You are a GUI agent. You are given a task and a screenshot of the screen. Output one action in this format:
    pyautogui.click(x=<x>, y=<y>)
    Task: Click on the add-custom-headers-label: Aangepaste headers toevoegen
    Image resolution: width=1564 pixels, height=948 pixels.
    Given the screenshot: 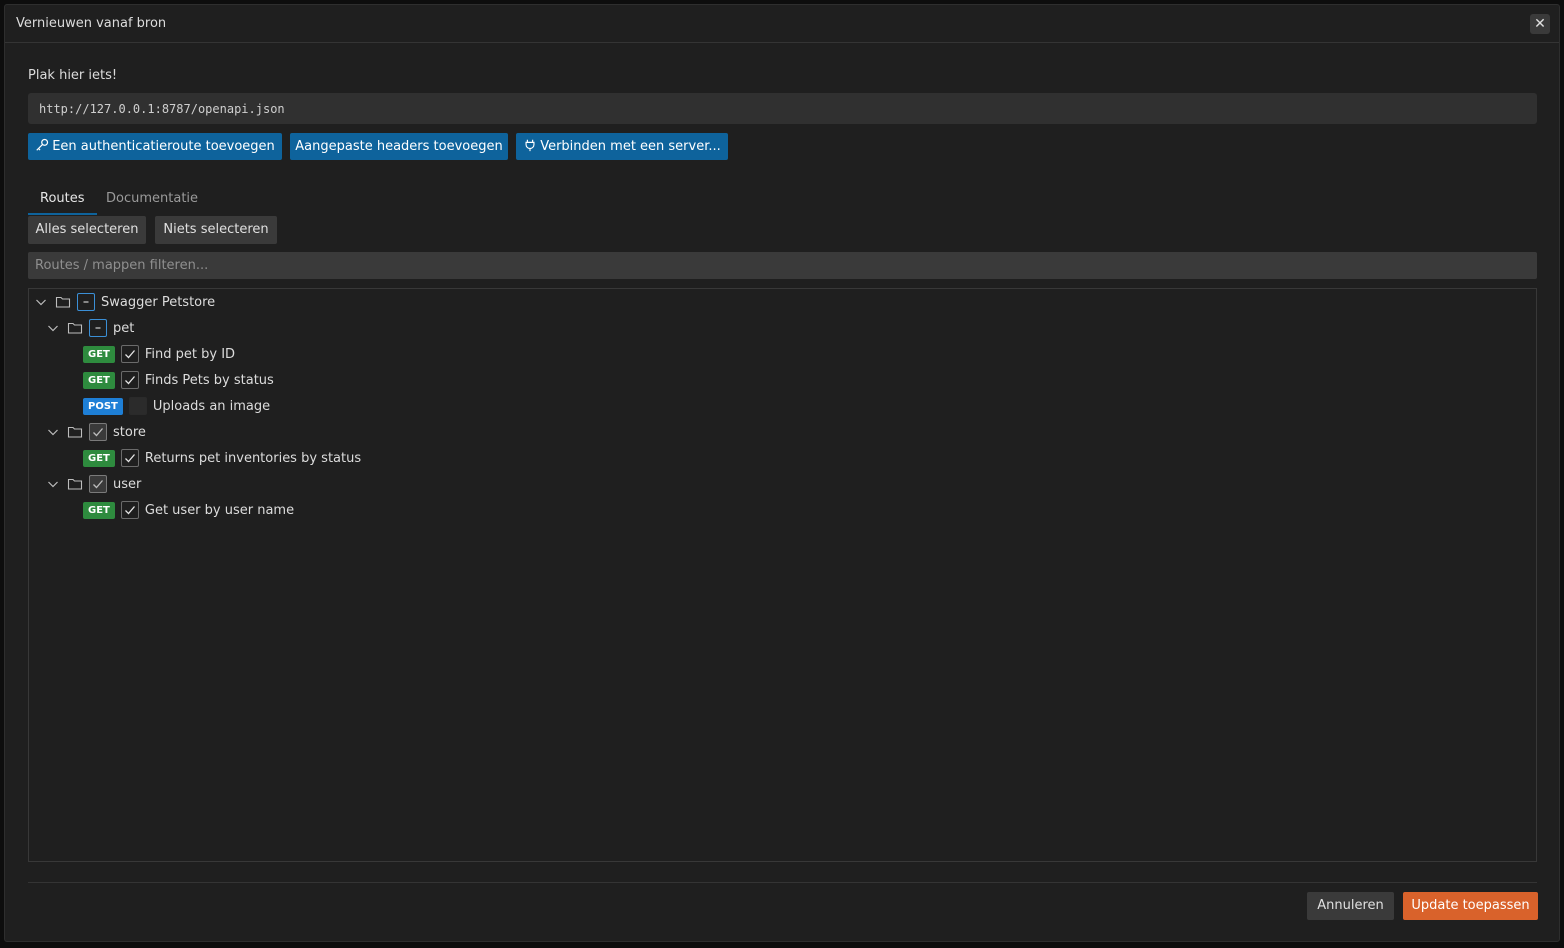 What is the action you would take?
    pyautogui.click(x=399, y=146)
    